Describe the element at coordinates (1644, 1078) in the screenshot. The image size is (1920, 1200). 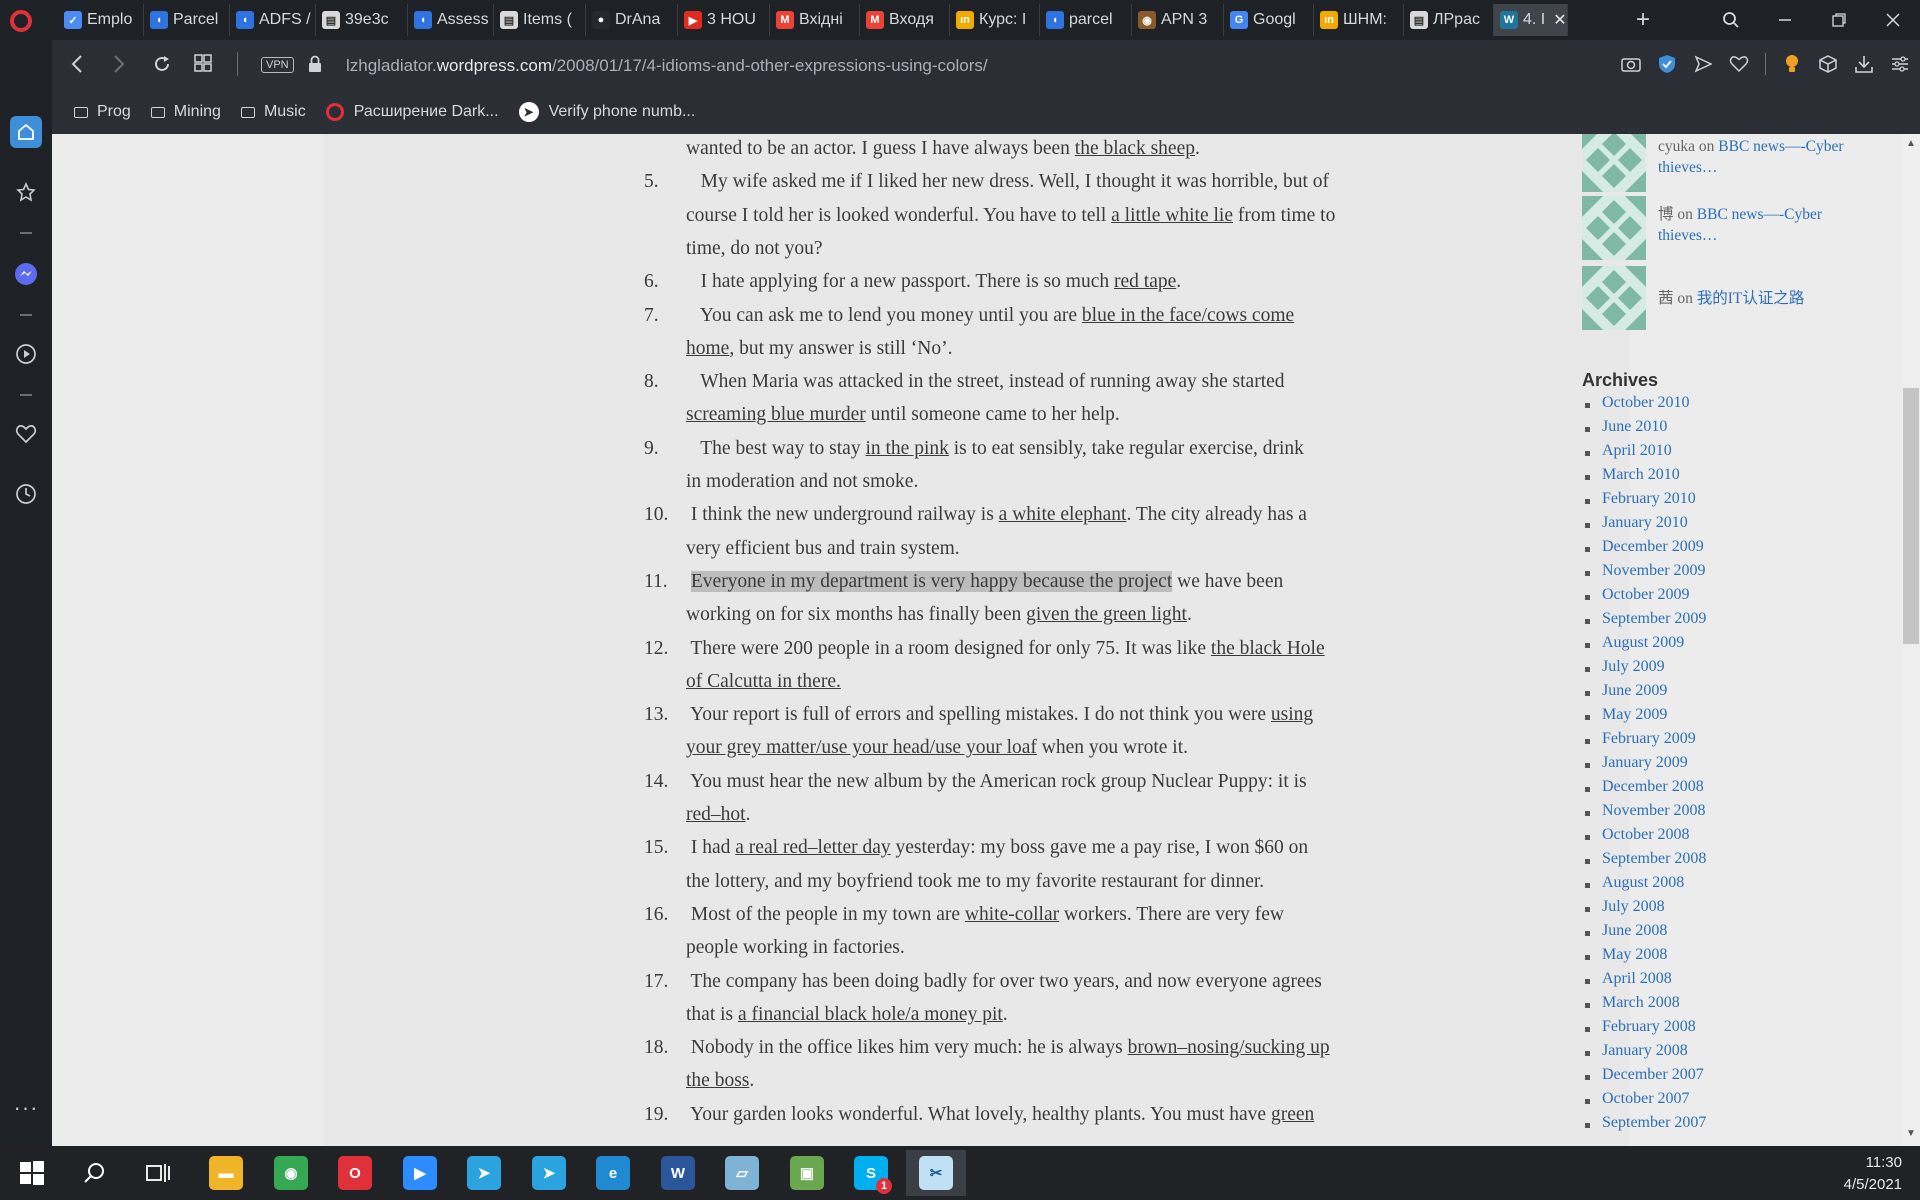
I see `archive-link: December 2007` at that location.